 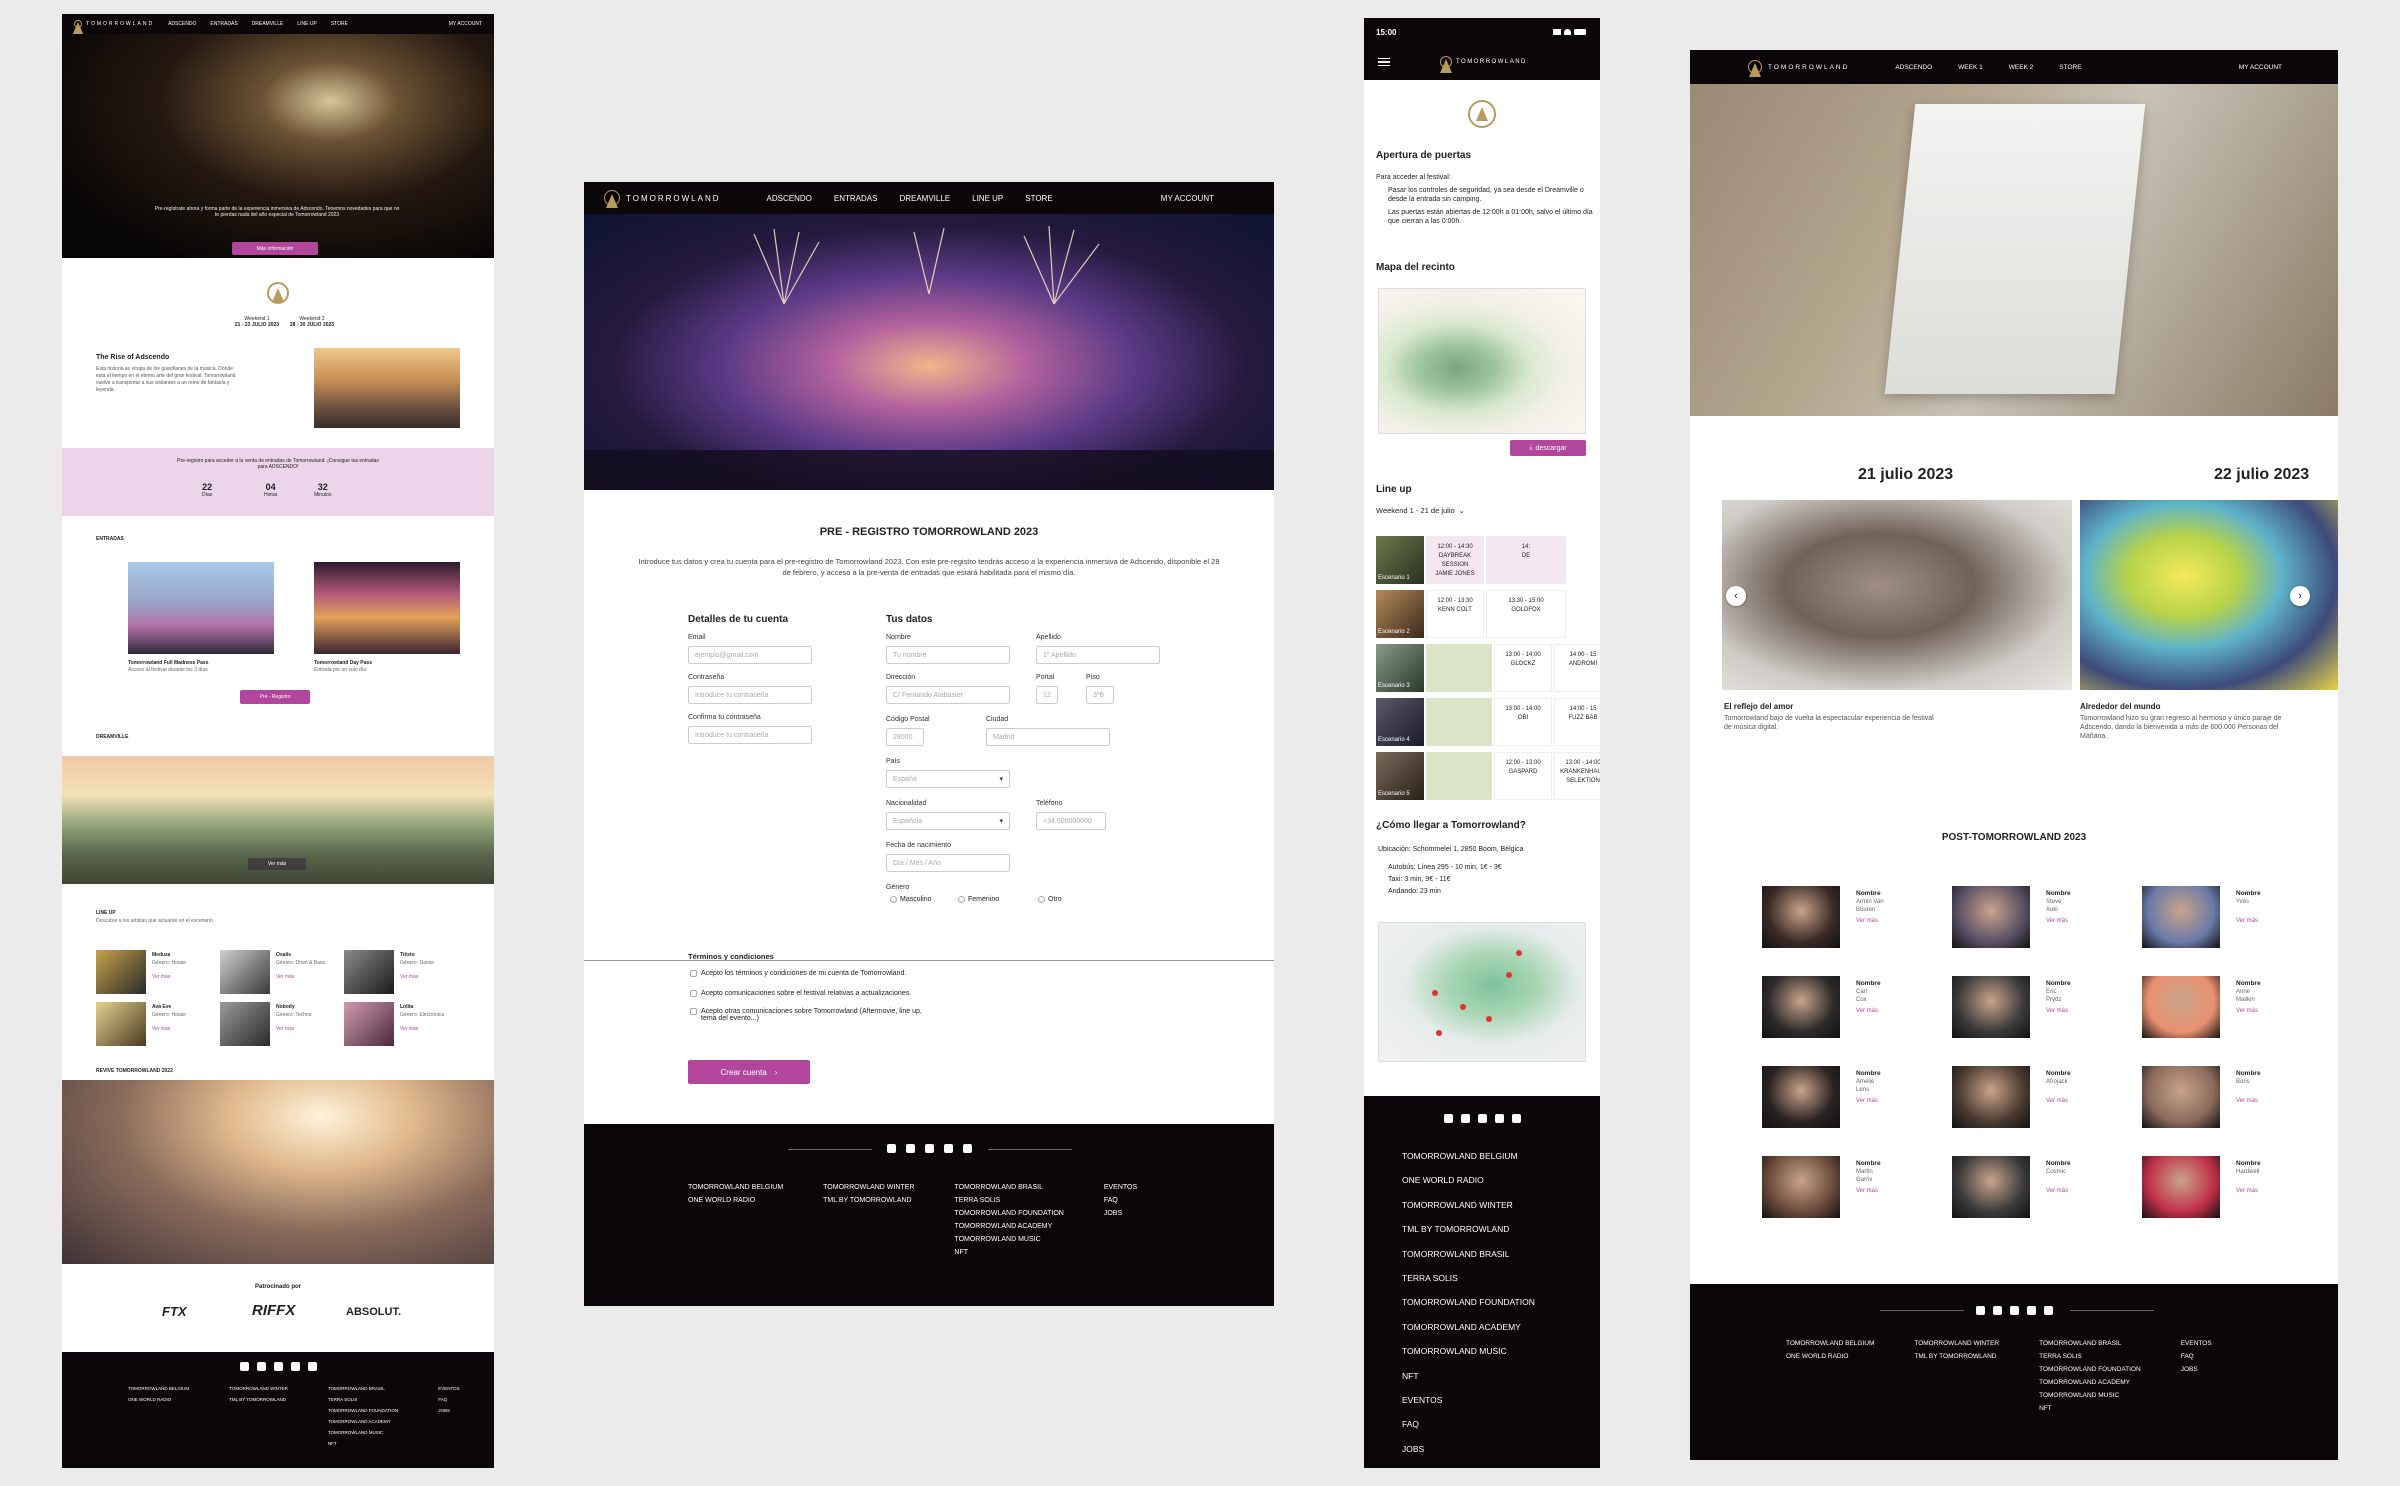 What do you see at coordinates (2031, 1310) in the screenshot?
I see `youtube-icon` at bounding box center [2031, 1310].